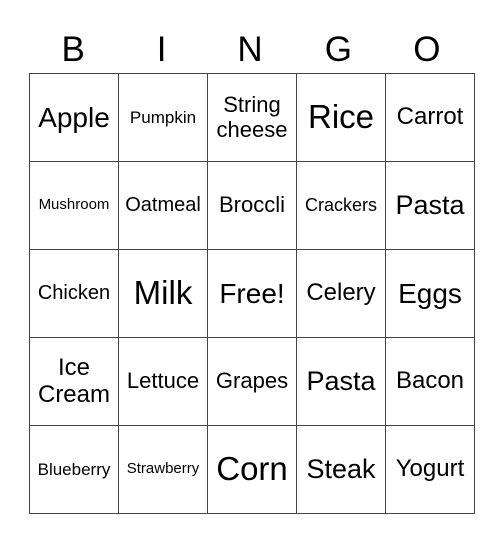  What do you see at coordinates (163, 117) in the screenshot?
I see `bingo-cell: Pumpkin` at bounding box center [163, 117].